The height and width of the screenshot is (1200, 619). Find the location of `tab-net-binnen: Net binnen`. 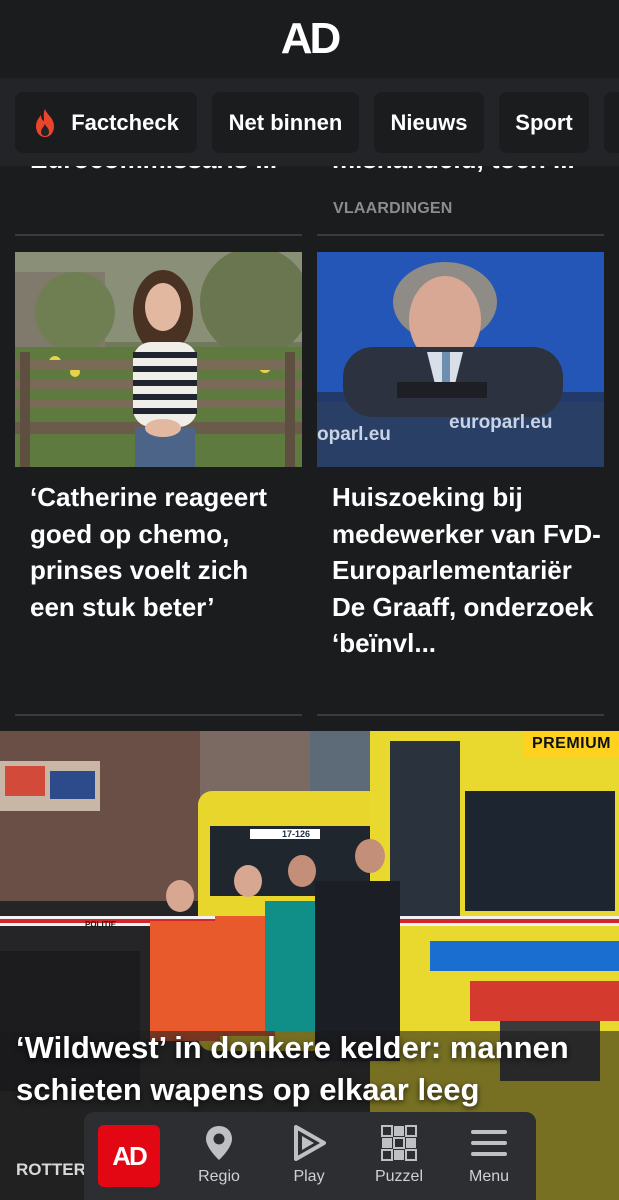

tab-net-binnen: Net binnen is located at coordinates (285, 122).